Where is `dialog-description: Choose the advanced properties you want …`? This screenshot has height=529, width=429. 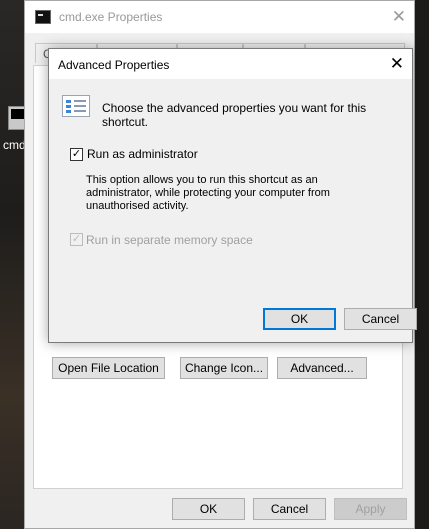 dialog-description: Choose the advanced properties you want … is located at coordinates (234, 115).